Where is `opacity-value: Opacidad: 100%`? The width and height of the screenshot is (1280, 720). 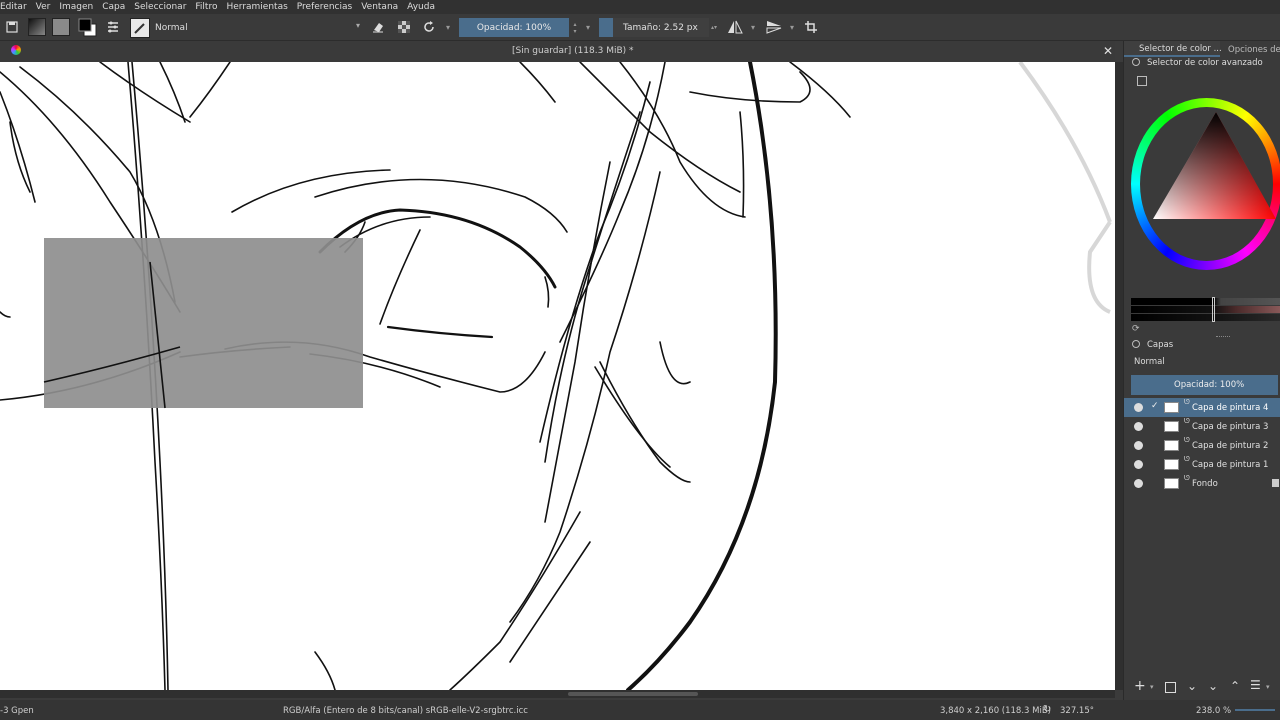
opacity-value: Opacidad: 100% is located at coordinates (514, 27).